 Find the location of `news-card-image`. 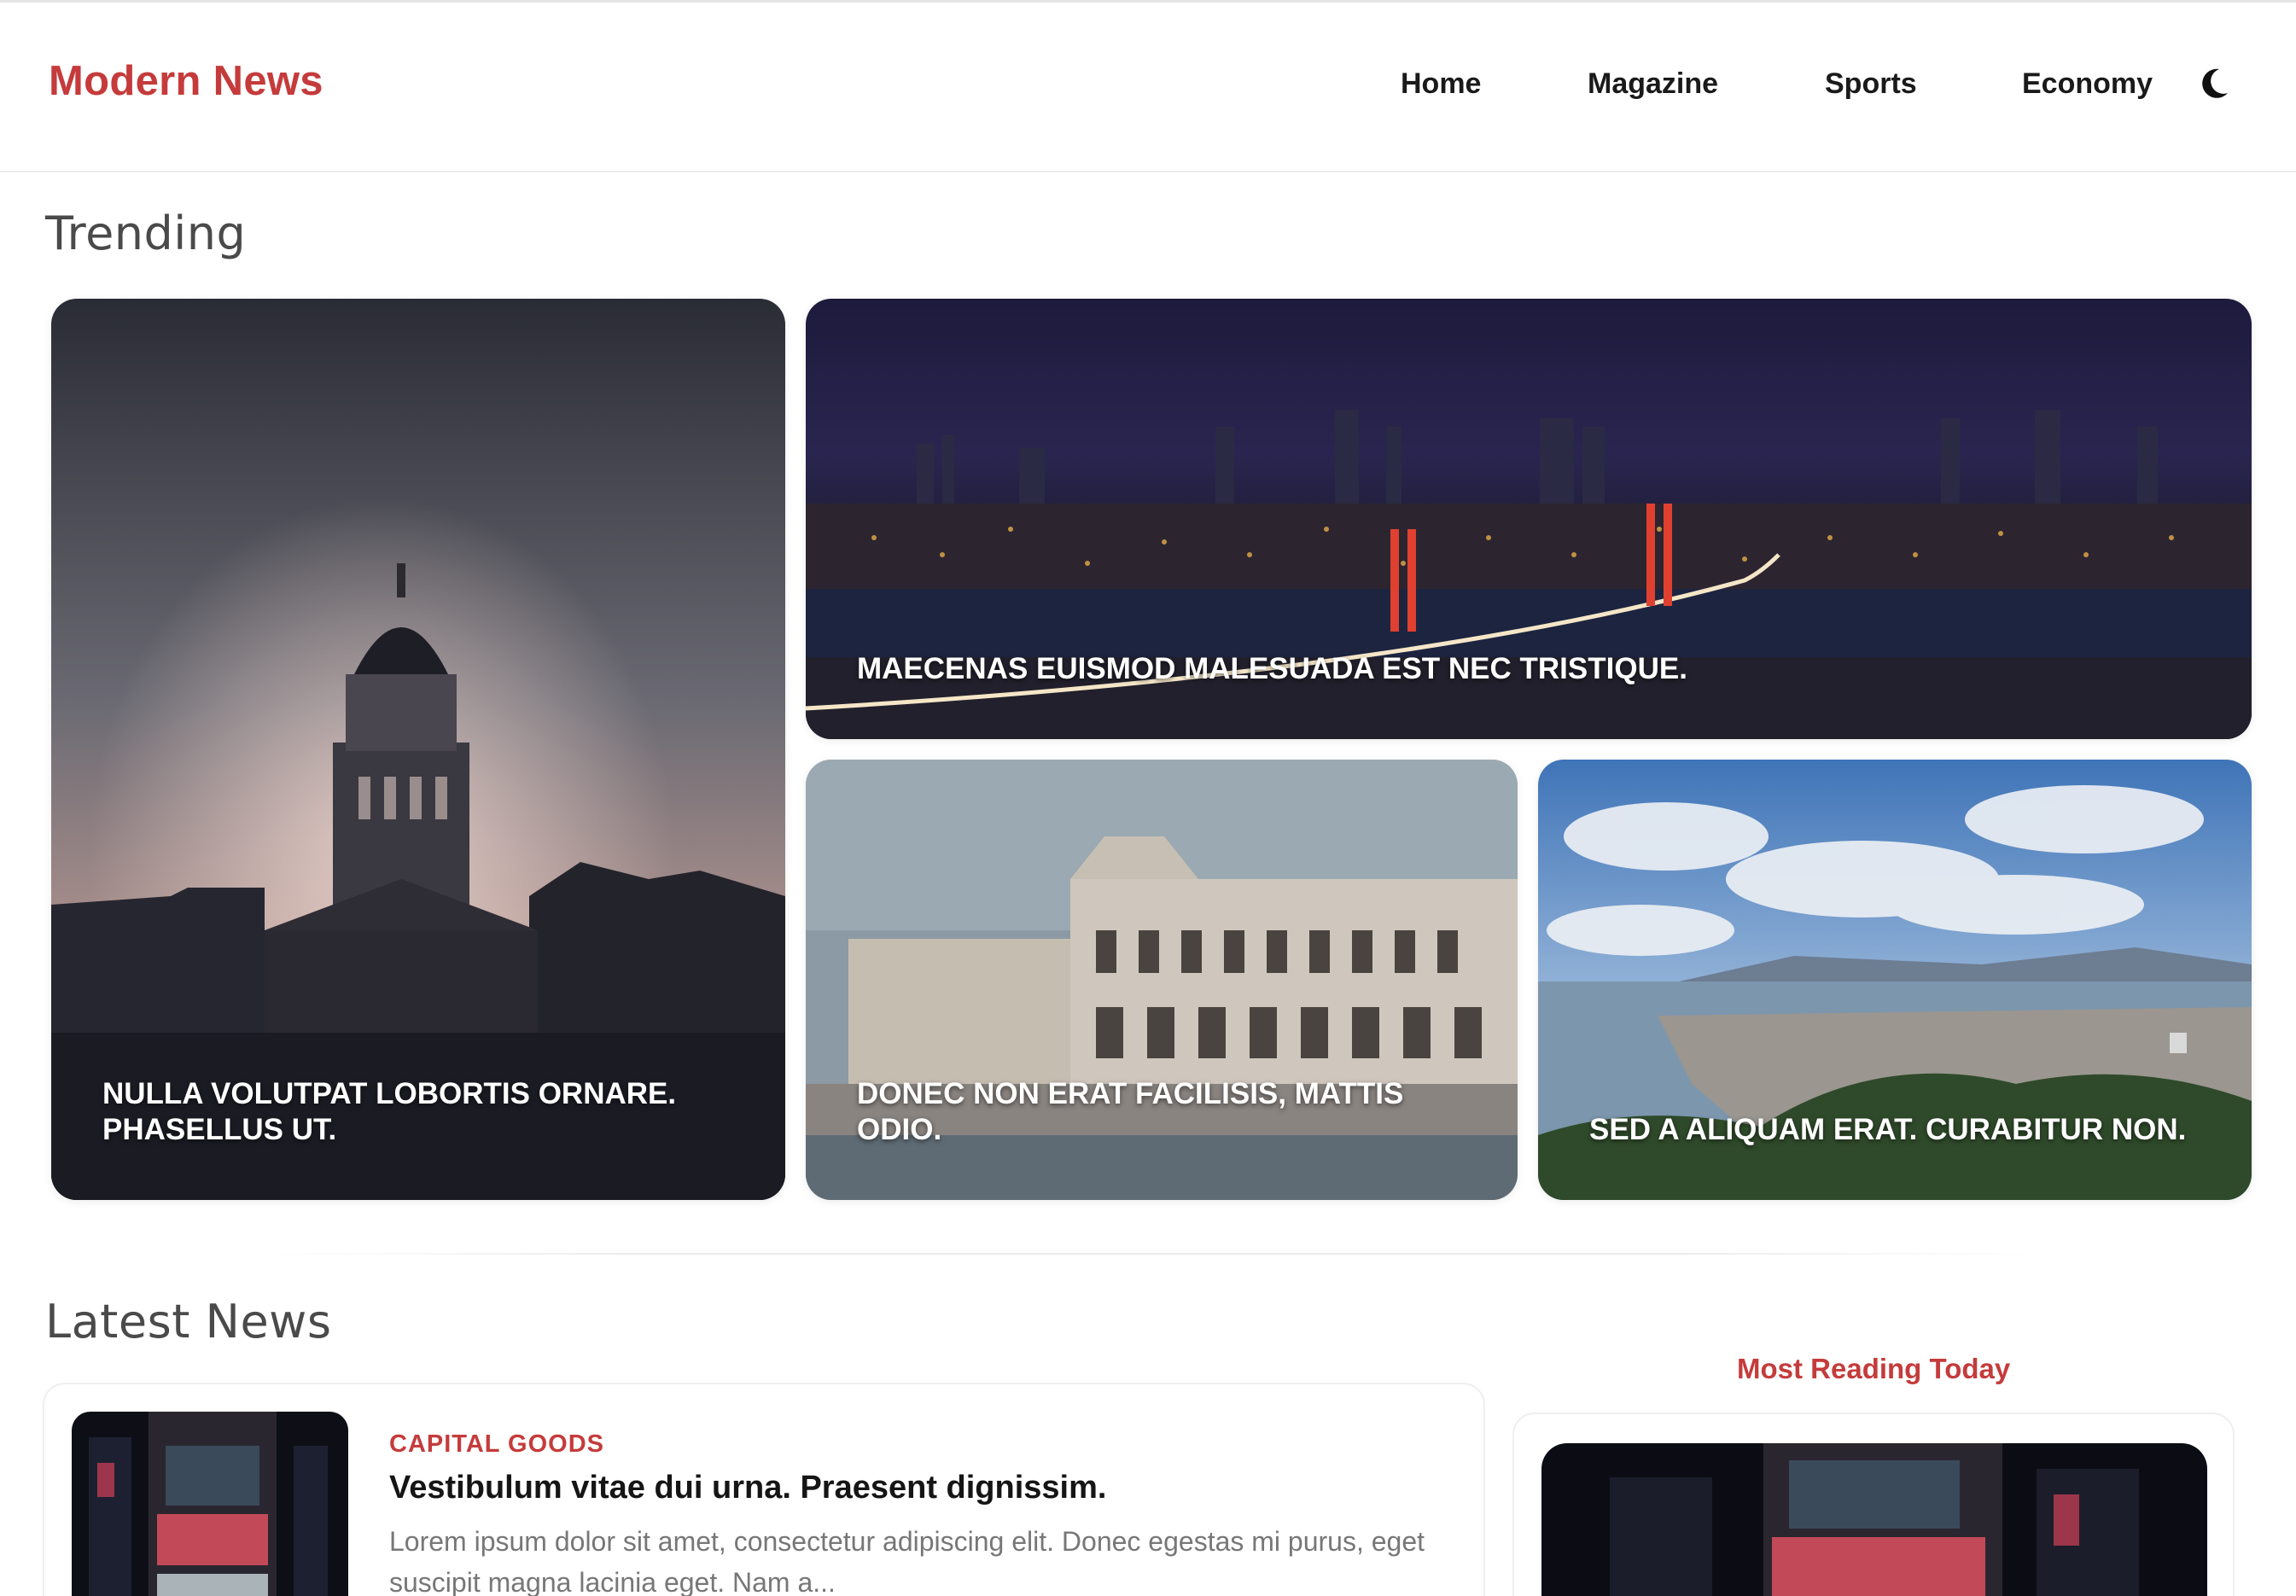

news-card-image is located at coordinates (210, 1504).